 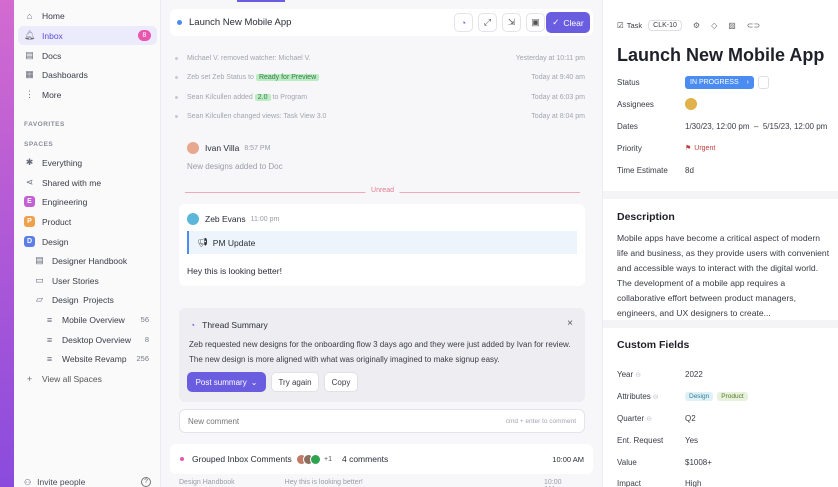 I want to click on open-task-button: ▣, so click(x=535, y=22).